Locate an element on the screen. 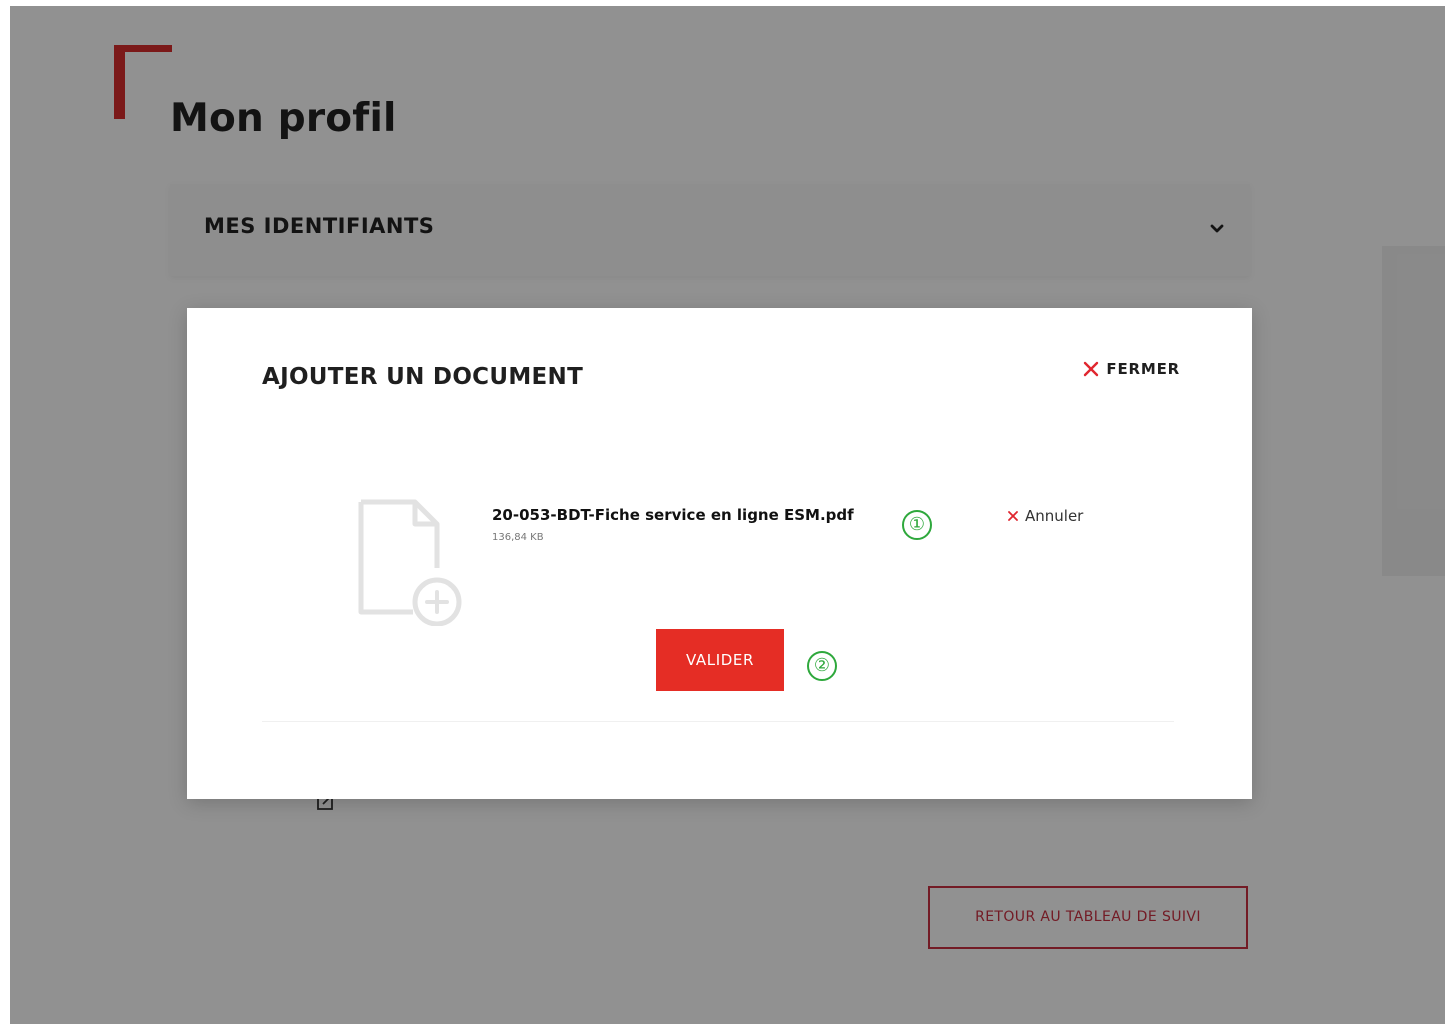 This screenshot has height=1024, width=1445. cancel-upload-button: Annuler is located at coordinates (1045, 516).